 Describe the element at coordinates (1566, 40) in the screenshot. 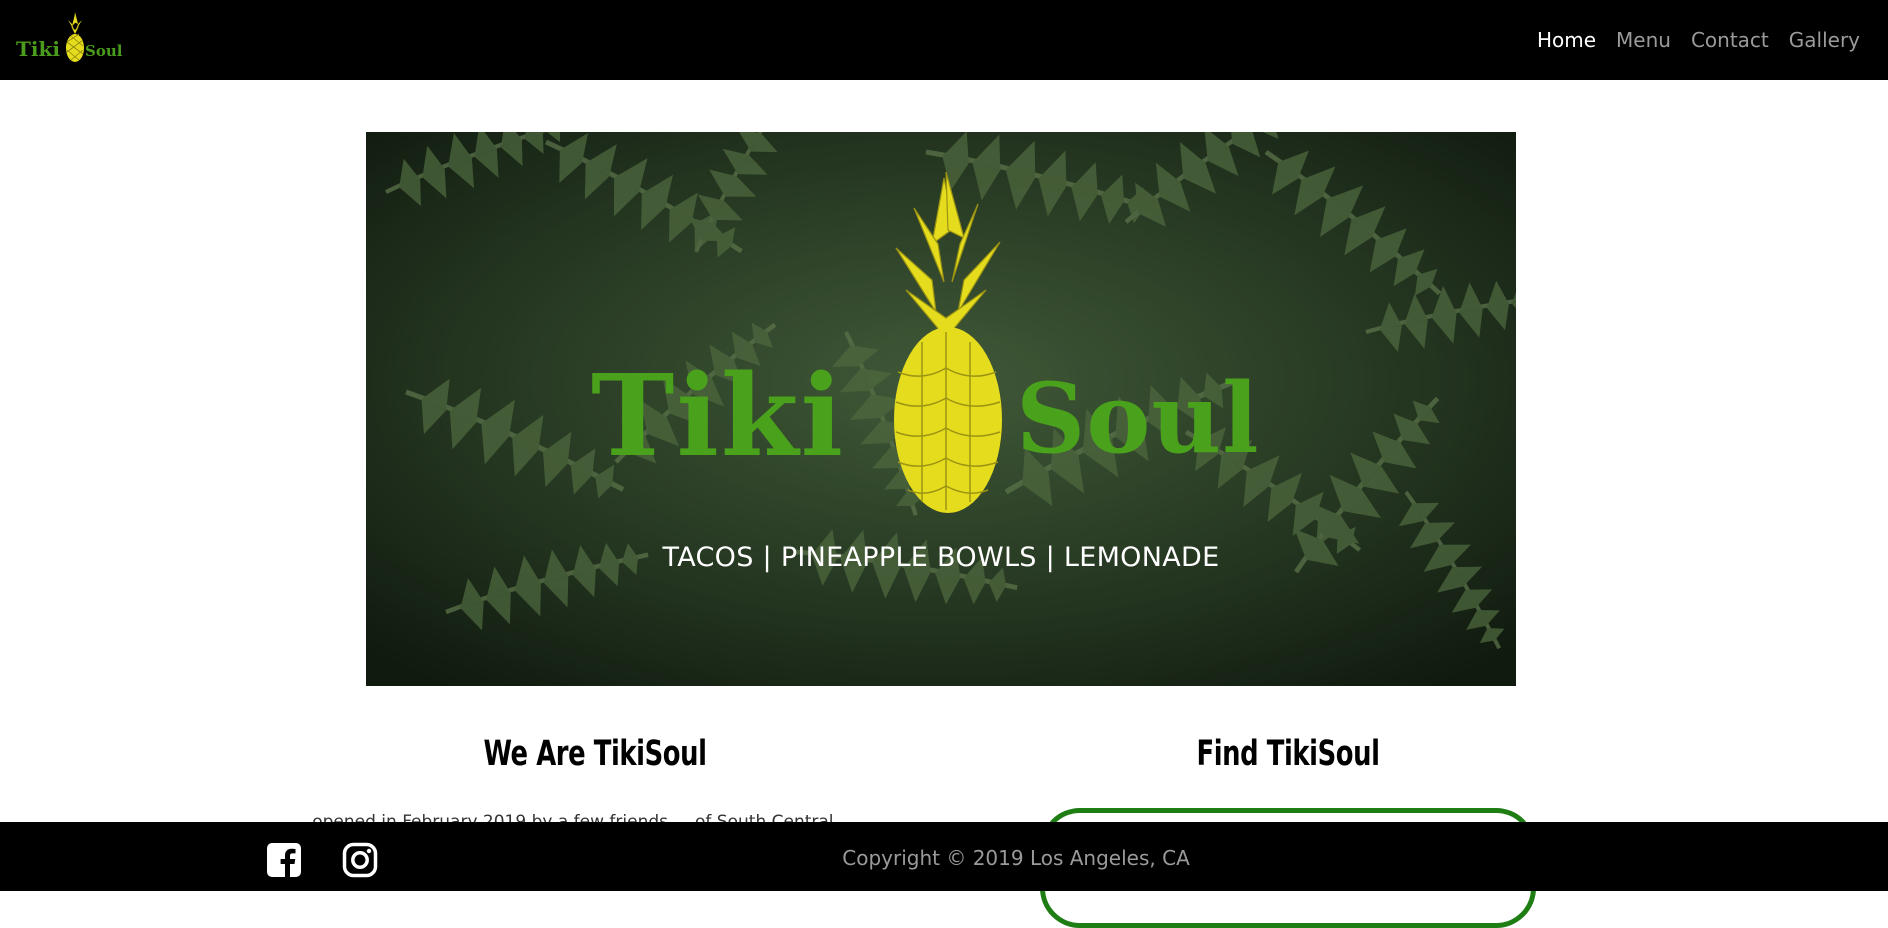

I see `nav-home: Home` at that location.